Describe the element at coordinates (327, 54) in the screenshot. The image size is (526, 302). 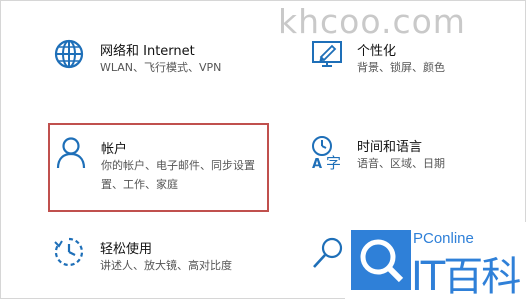
I see `personalization-icon` at that location.